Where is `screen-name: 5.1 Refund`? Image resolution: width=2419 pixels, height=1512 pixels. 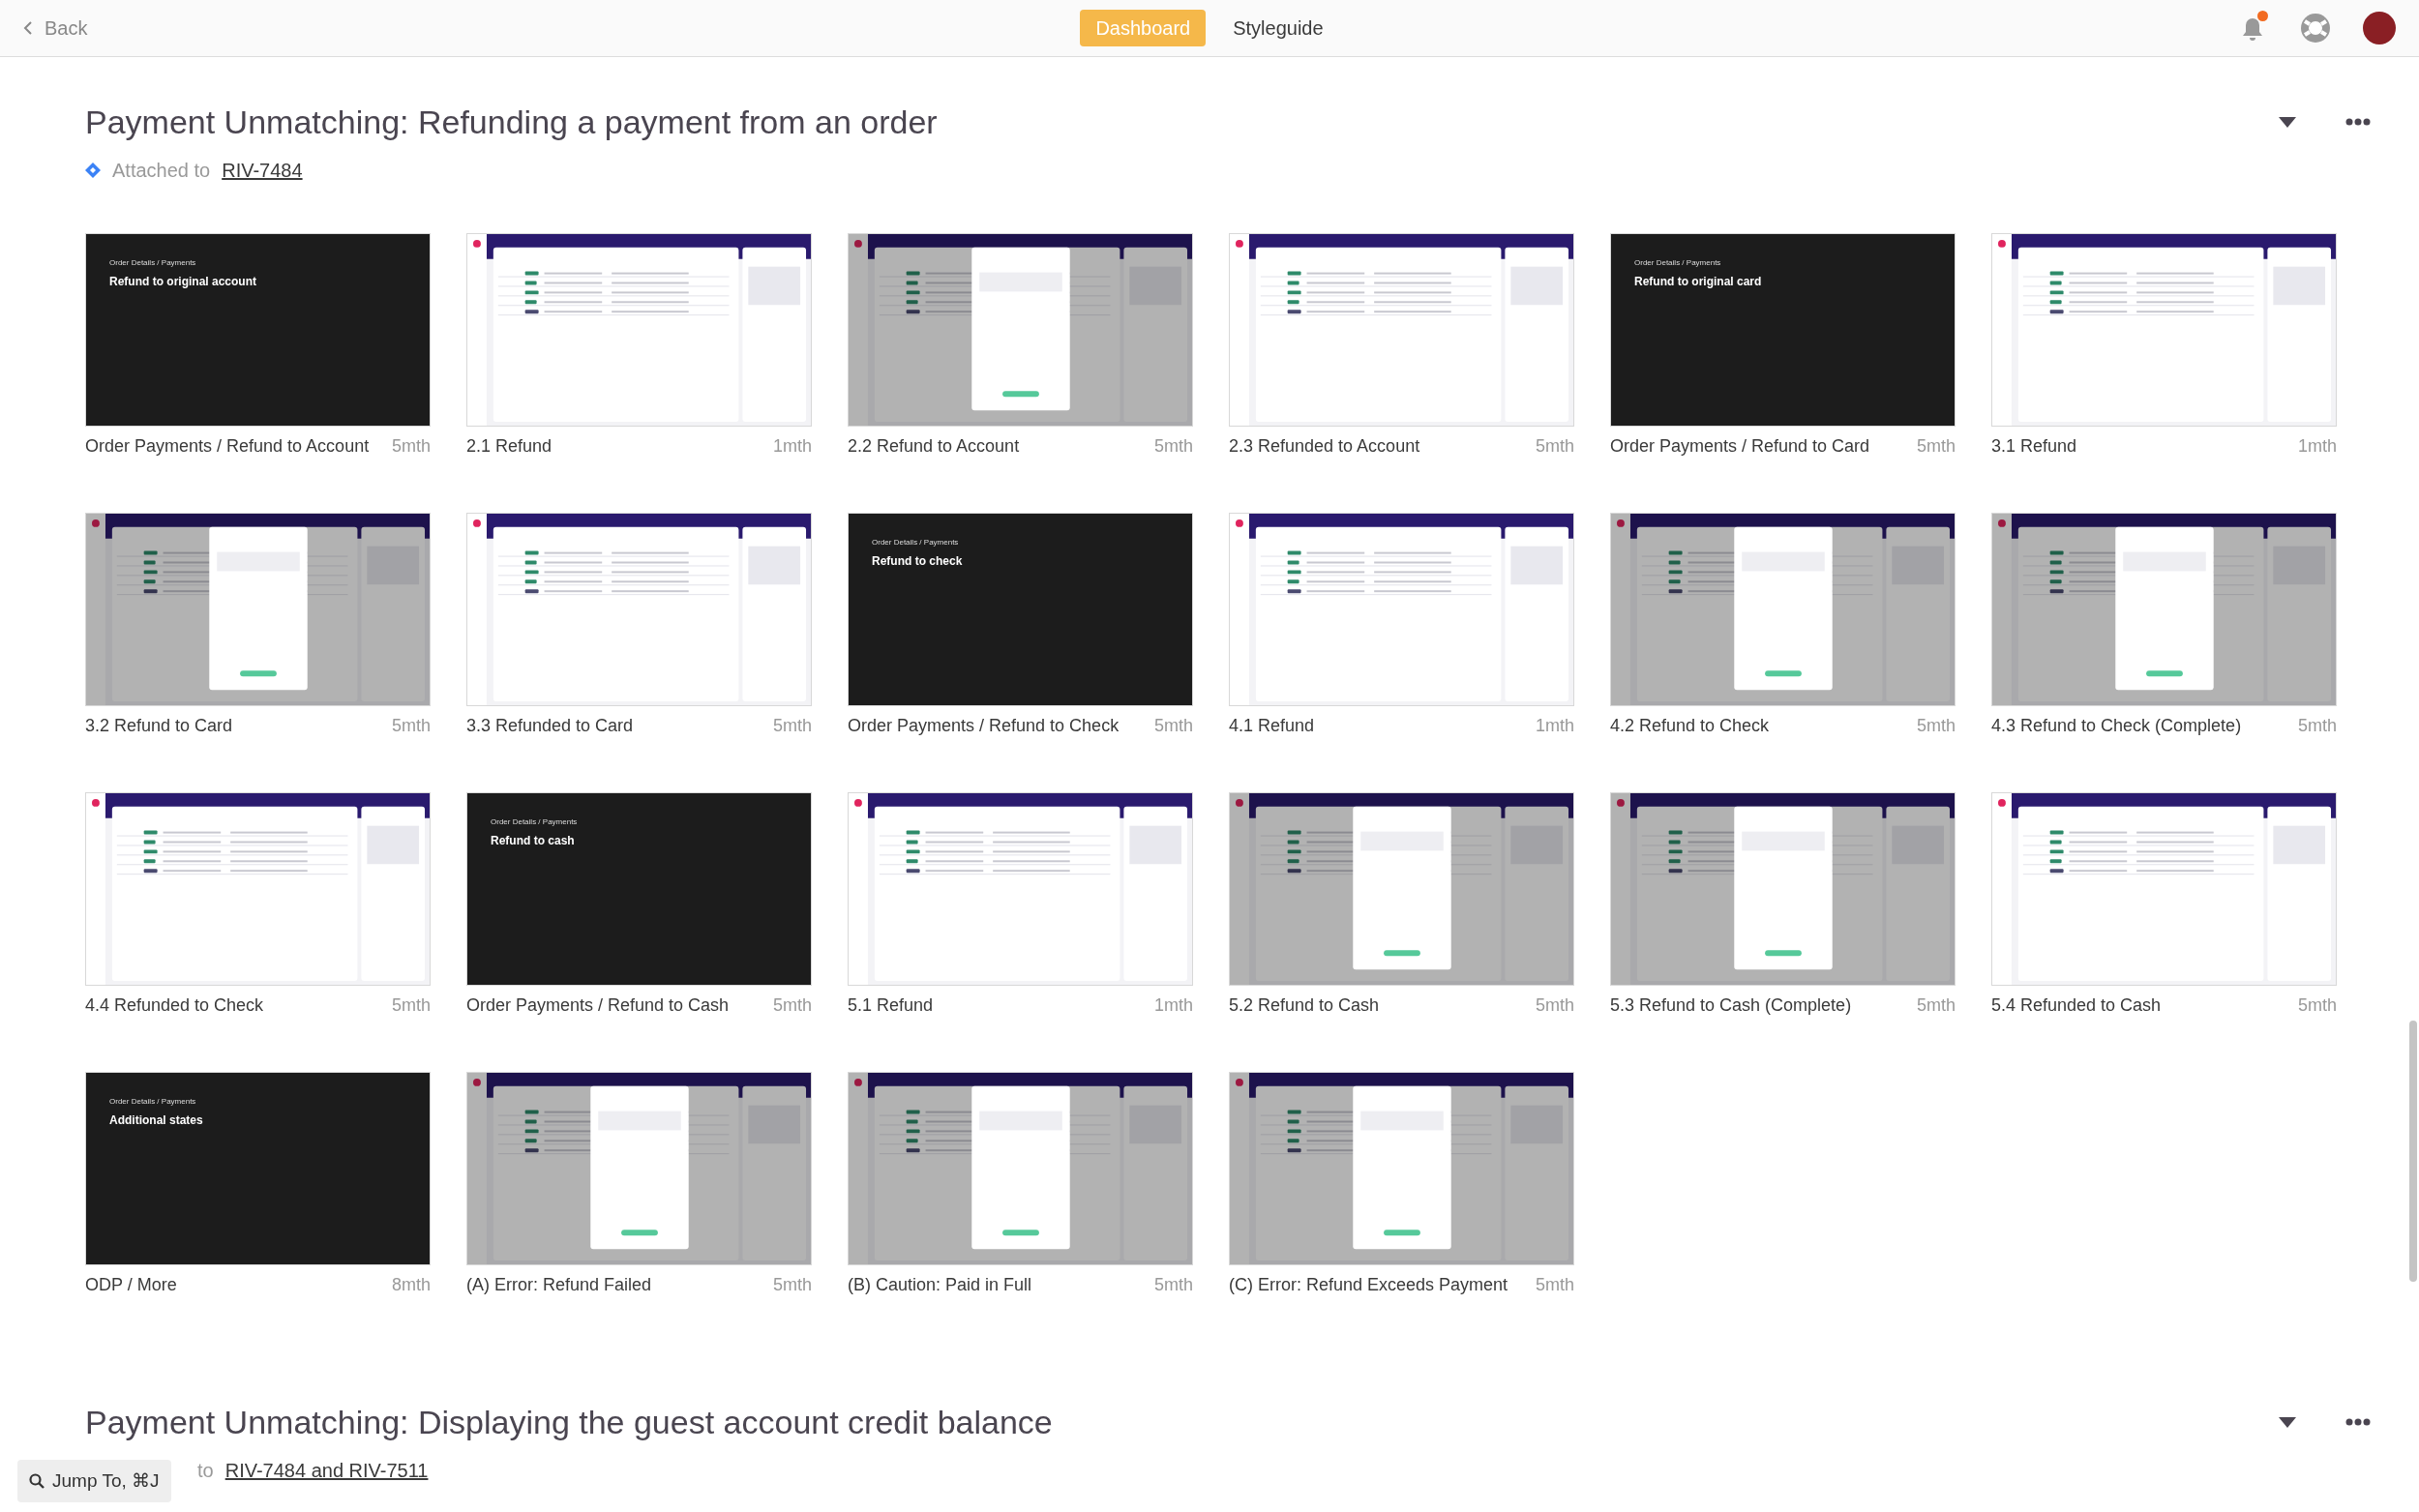
screen-name: 5.1 Refund is located at coordinates (891, 1005).